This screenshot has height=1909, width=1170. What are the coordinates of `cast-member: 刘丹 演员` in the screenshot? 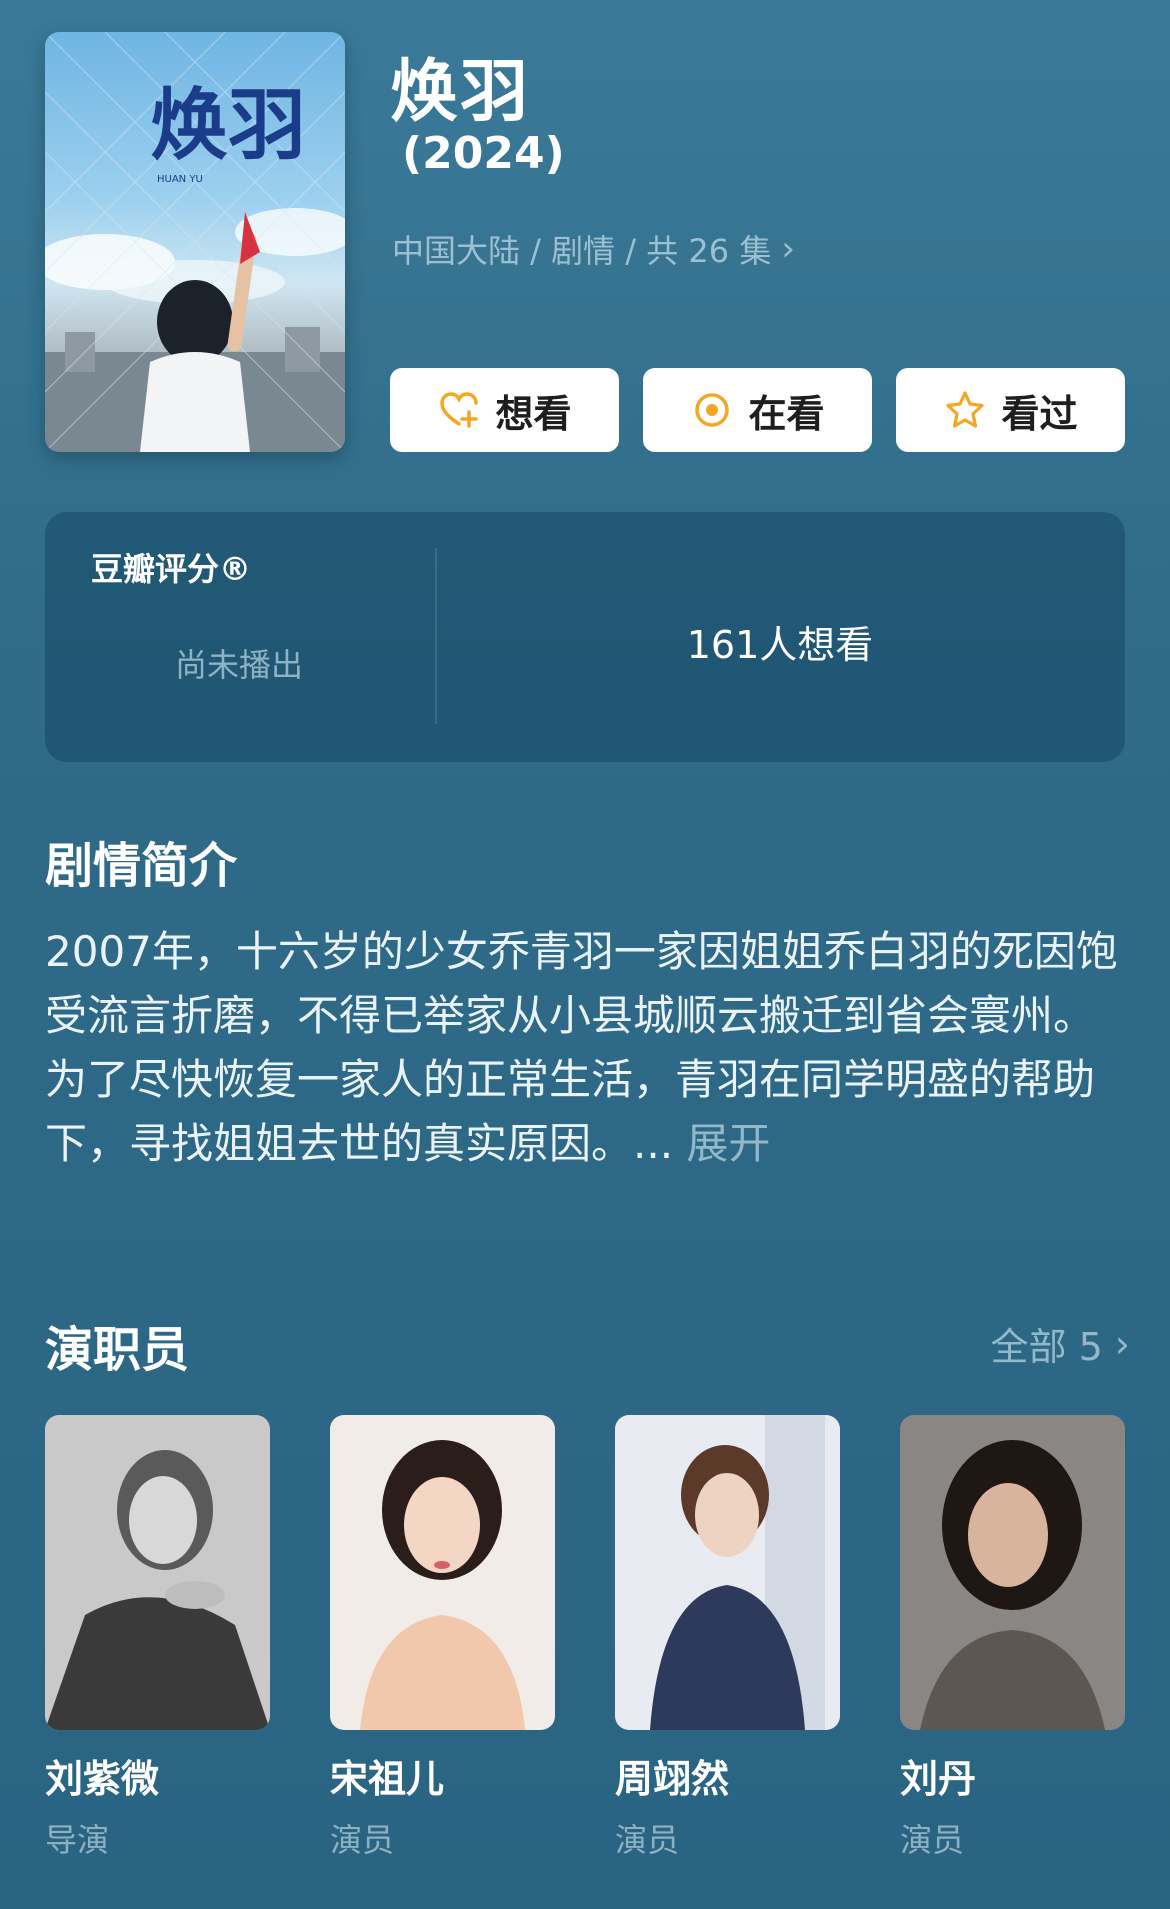 It's located at (1012, 1638).